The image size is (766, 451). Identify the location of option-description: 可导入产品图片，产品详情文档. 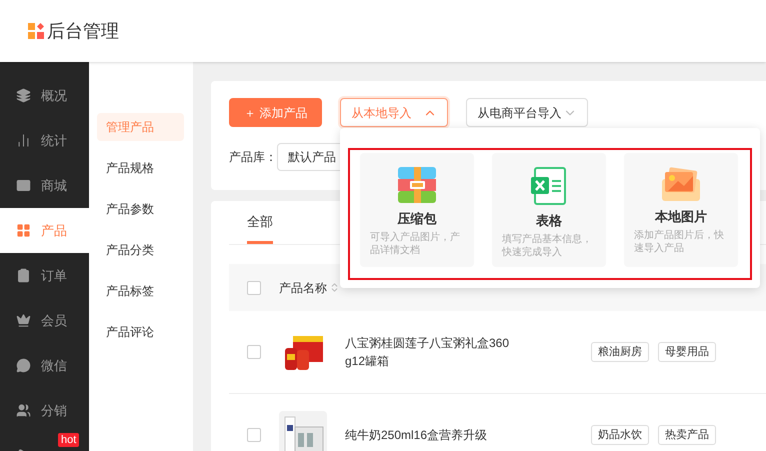
(415, 243).